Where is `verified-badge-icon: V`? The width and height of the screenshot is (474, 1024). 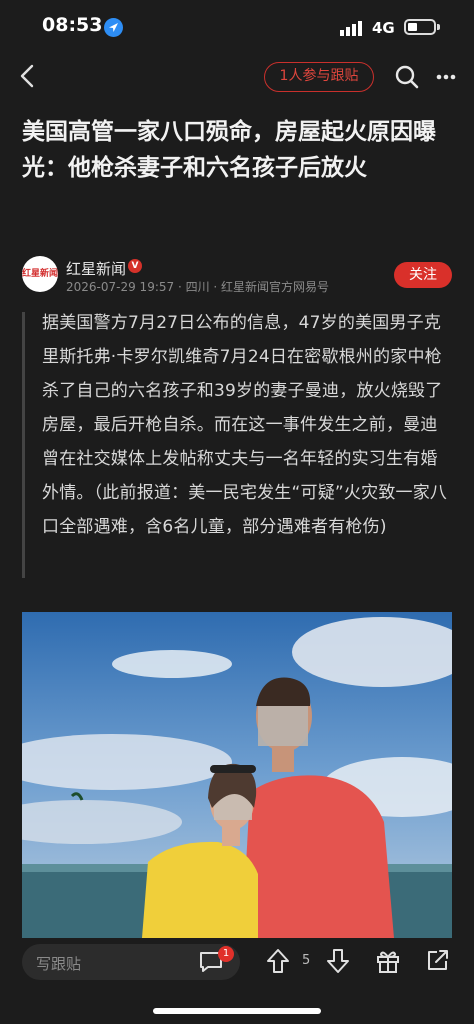 verified-badge-icon: V is located at coordinates (135, 266).